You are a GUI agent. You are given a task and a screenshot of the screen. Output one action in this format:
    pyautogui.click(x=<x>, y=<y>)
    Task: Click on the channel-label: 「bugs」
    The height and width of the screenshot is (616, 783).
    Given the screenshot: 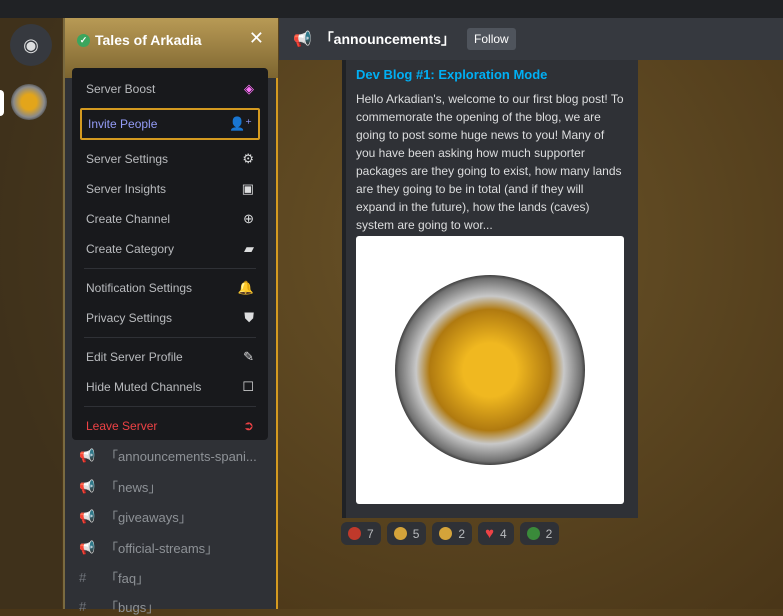 What is the action you would take?
    pyautogui.click(x=132, y=607)
    